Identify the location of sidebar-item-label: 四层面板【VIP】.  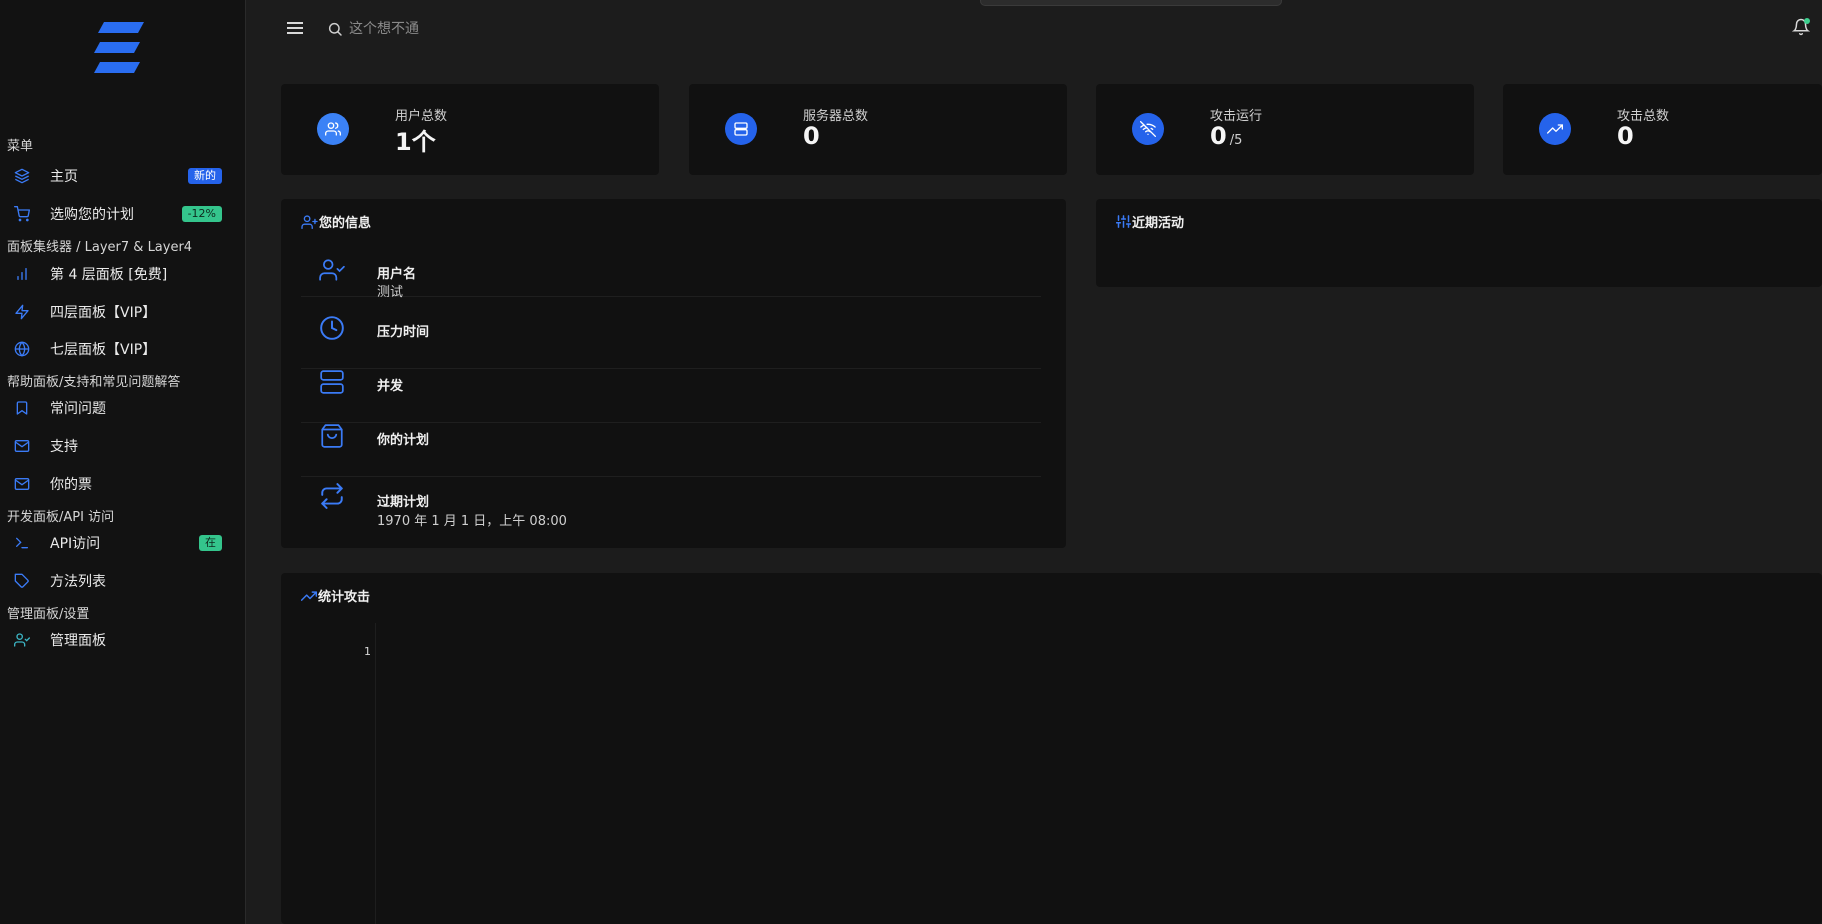
(103, 313).